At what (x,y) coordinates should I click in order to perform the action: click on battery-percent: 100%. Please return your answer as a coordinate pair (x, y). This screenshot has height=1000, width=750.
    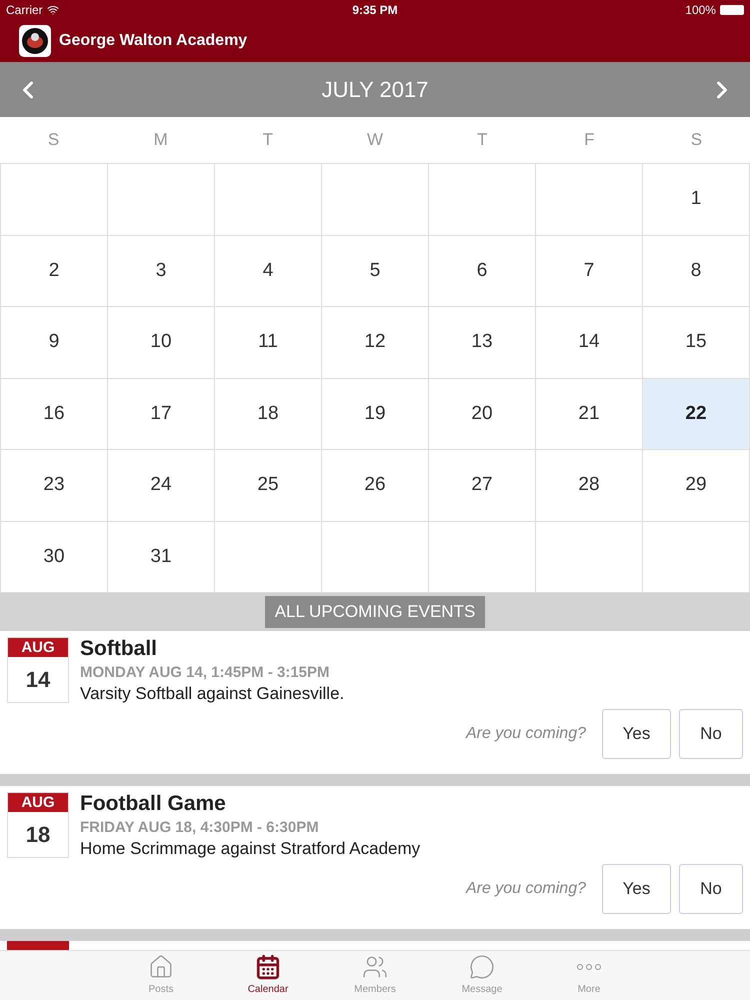
    Looking at the image, I should click on (700, 10).